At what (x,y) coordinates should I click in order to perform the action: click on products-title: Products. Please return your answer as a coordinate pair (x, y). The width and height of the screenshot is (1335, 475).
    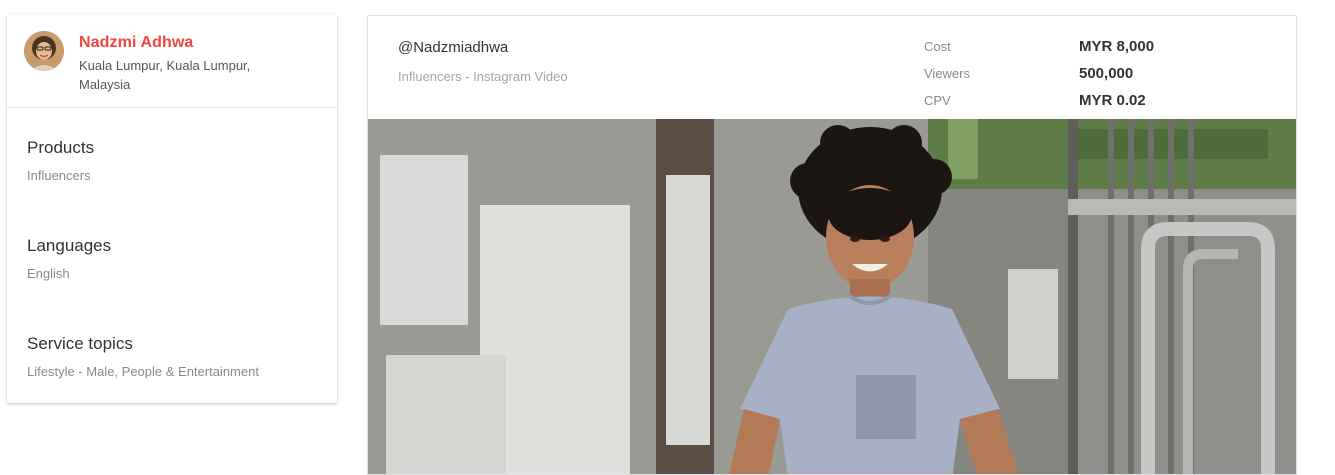
    Looking at the image, I should click on (61, 147).